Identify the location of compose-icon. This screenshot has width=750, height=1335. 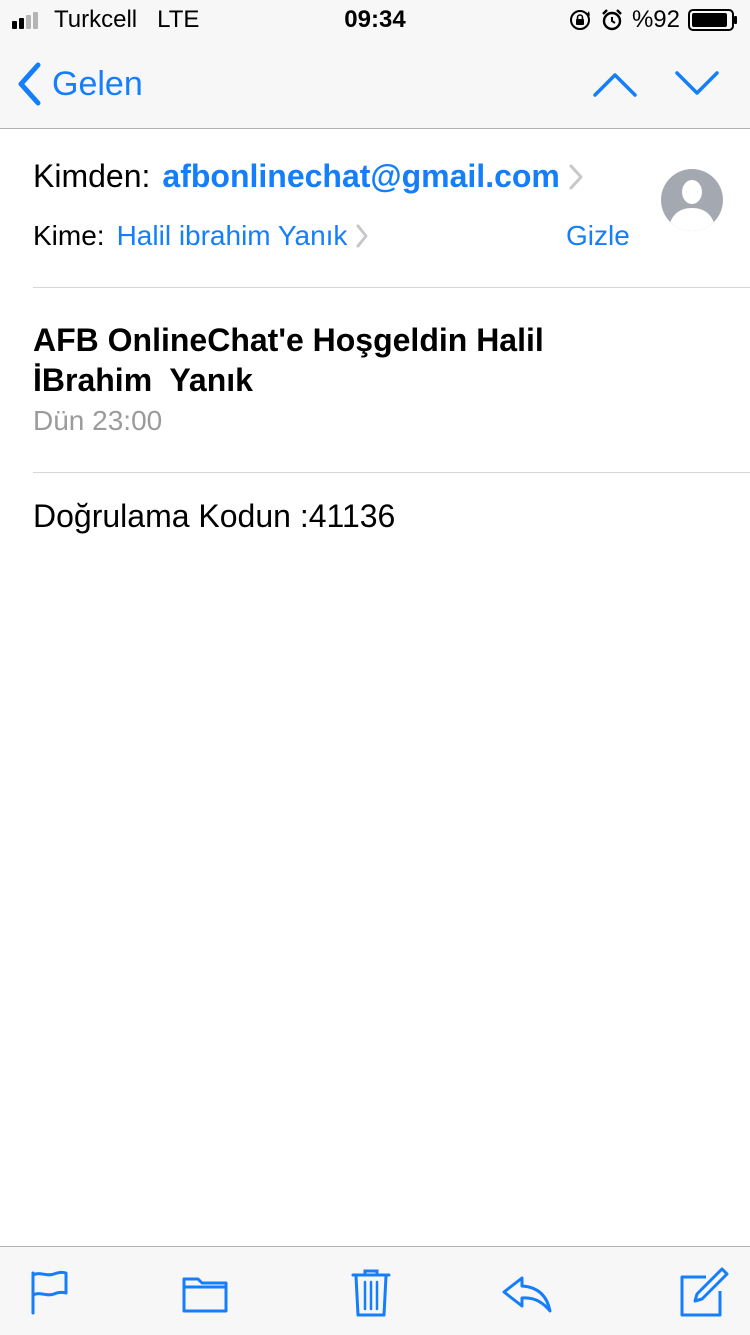
(703, 1292).